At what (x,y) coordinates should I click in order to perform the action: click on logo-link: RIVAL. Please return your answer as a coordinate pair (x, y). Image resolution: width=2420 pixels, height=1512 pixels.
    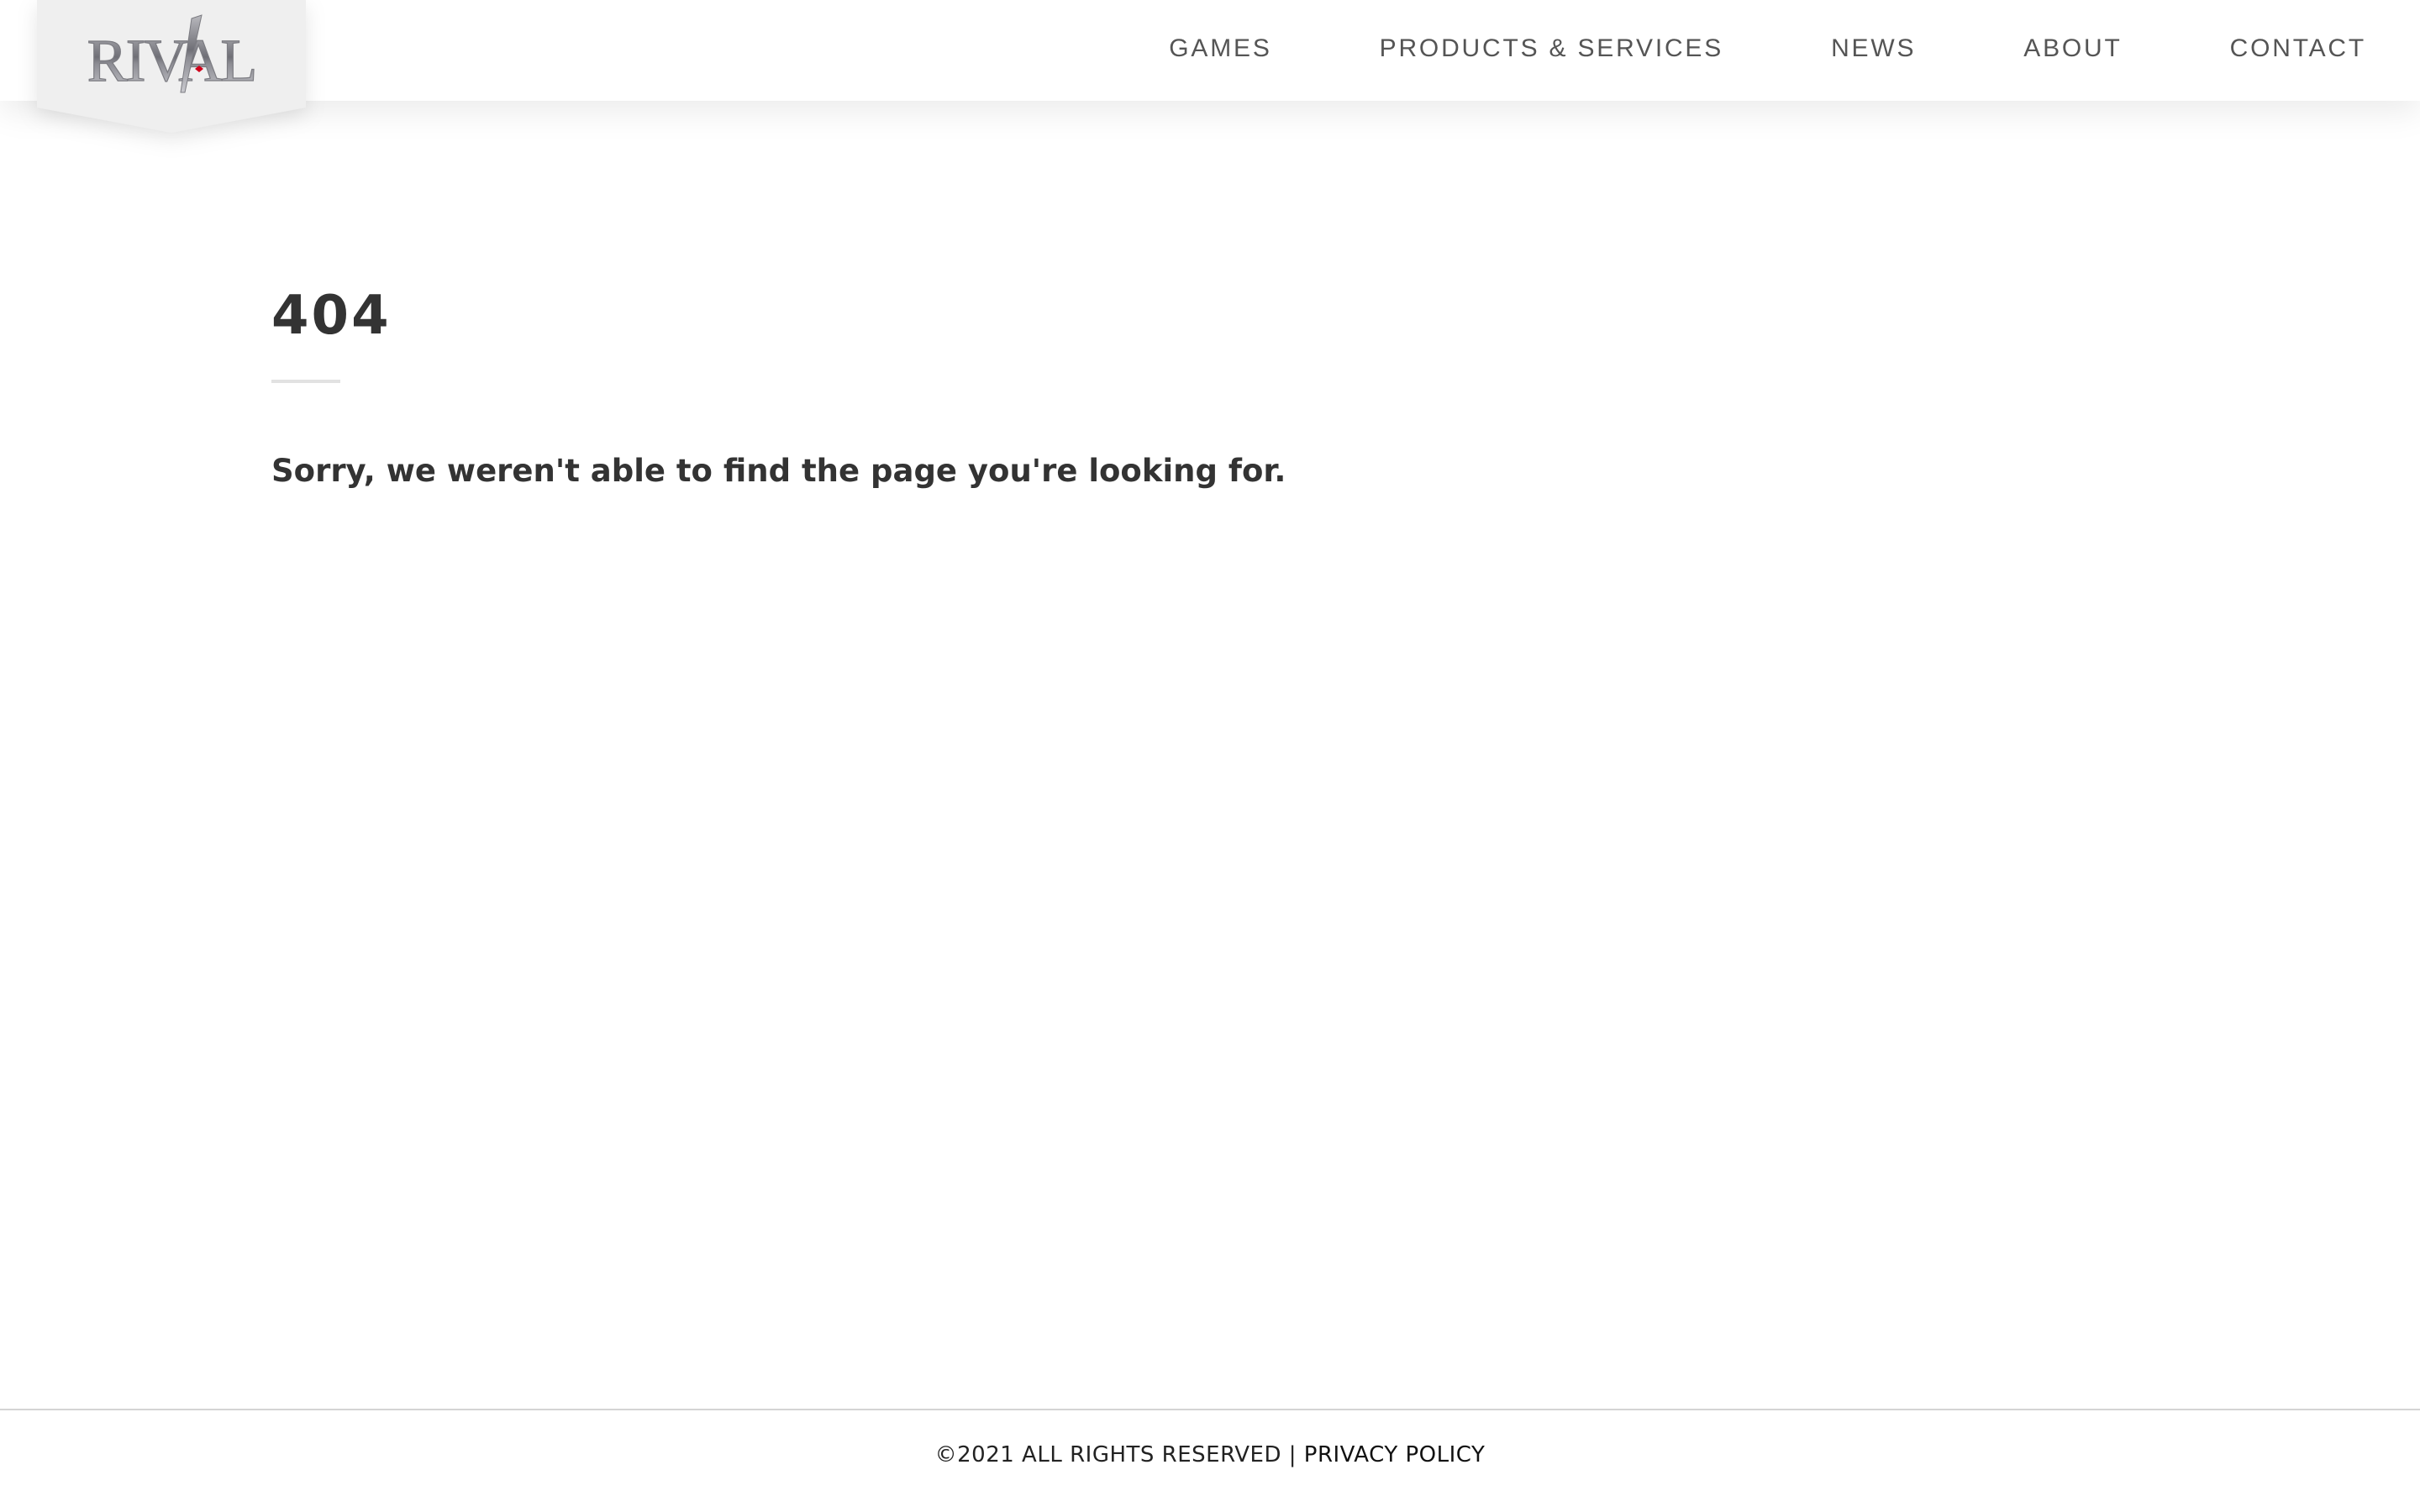
    Looking at the image, I should click on (172, 66).